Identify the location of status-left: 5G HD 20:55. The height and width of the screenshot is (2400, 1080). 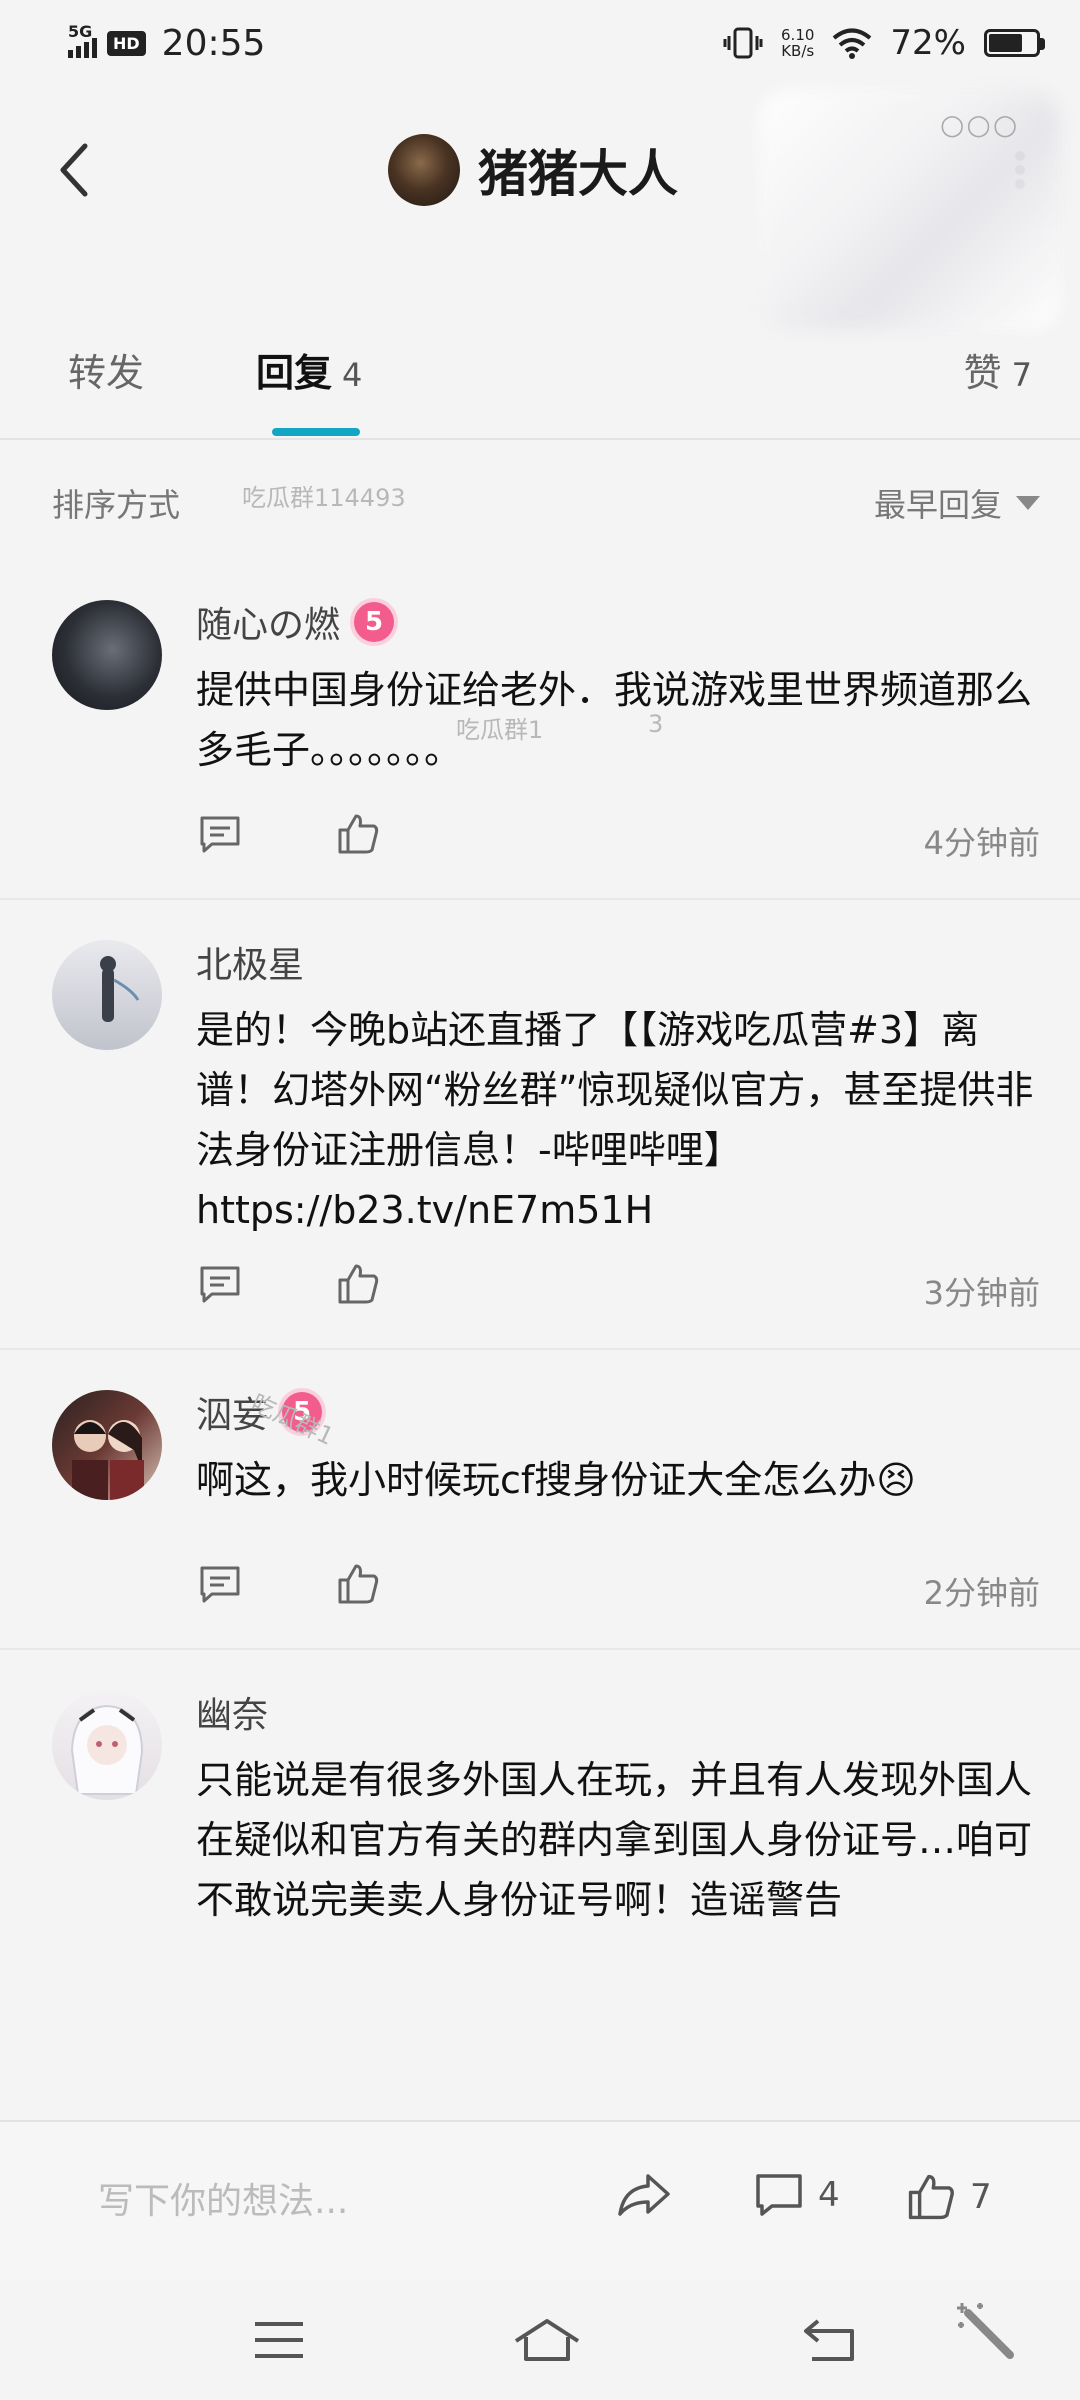
(167, 43).